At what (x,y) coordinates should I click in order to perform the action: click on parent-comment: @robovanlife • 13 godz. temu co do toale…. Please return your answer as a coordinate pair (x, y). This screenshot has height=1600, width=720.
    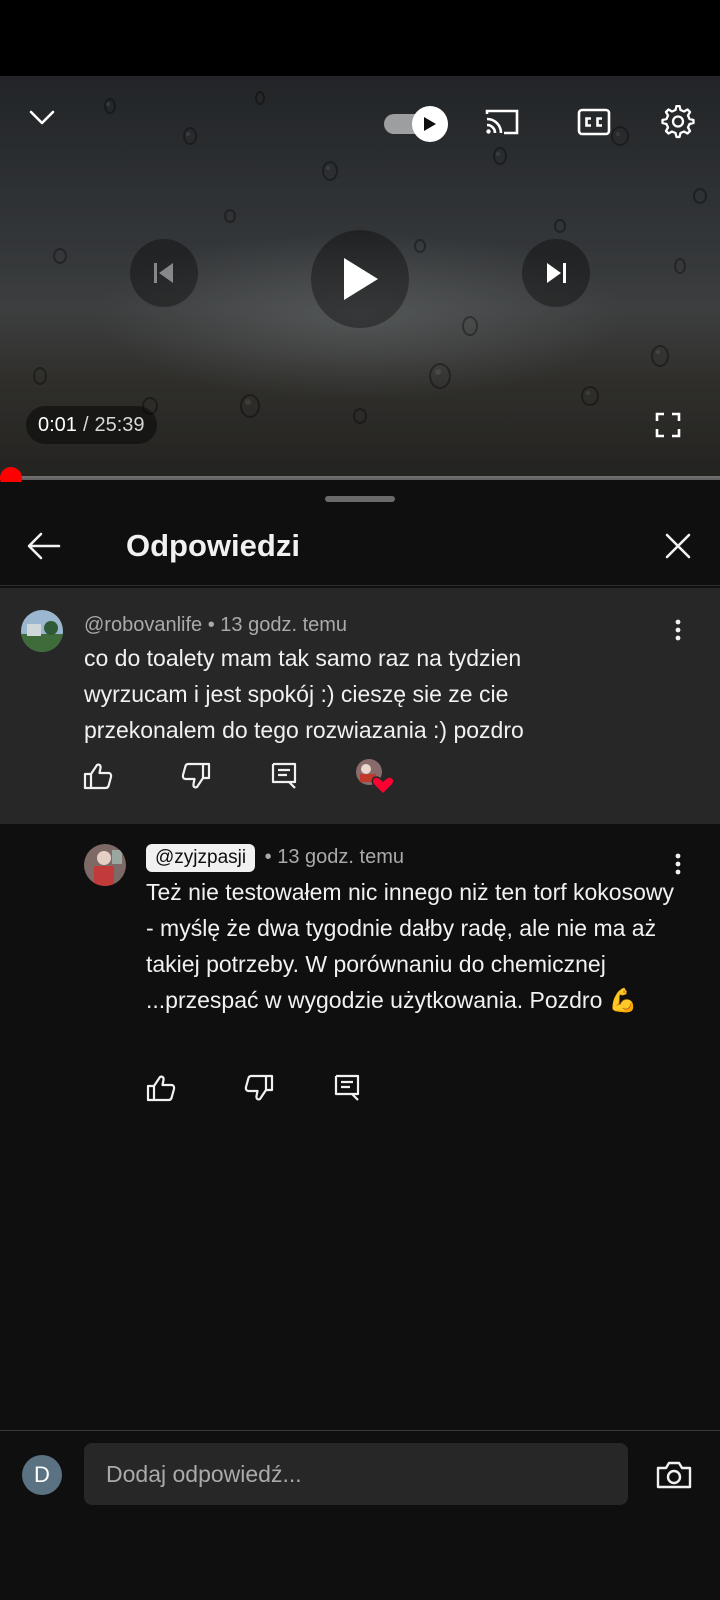
    Looking at the image, I should click on (360, 706).